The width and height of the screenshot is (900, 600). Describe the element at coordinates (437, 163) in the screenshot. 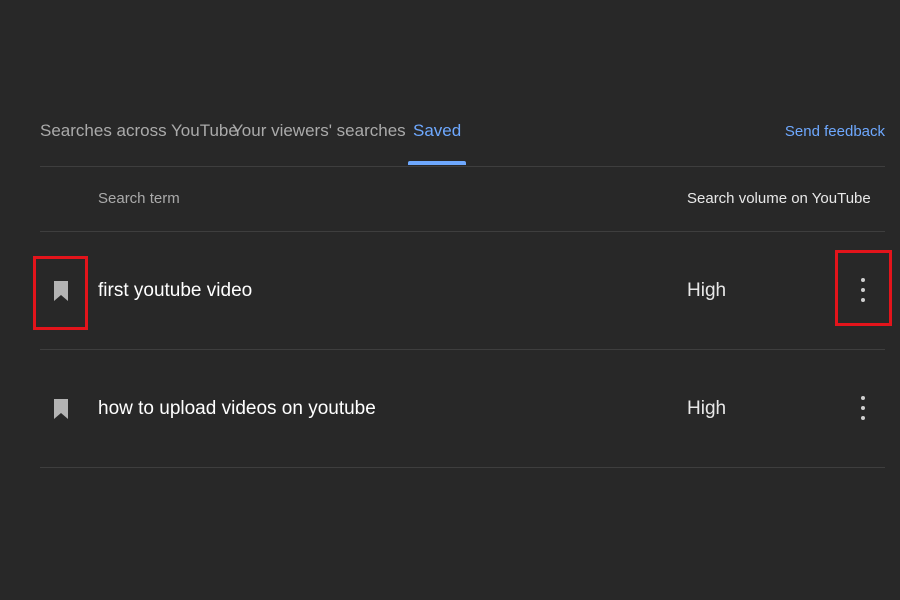

I see `active-tab-indicator` at that location.